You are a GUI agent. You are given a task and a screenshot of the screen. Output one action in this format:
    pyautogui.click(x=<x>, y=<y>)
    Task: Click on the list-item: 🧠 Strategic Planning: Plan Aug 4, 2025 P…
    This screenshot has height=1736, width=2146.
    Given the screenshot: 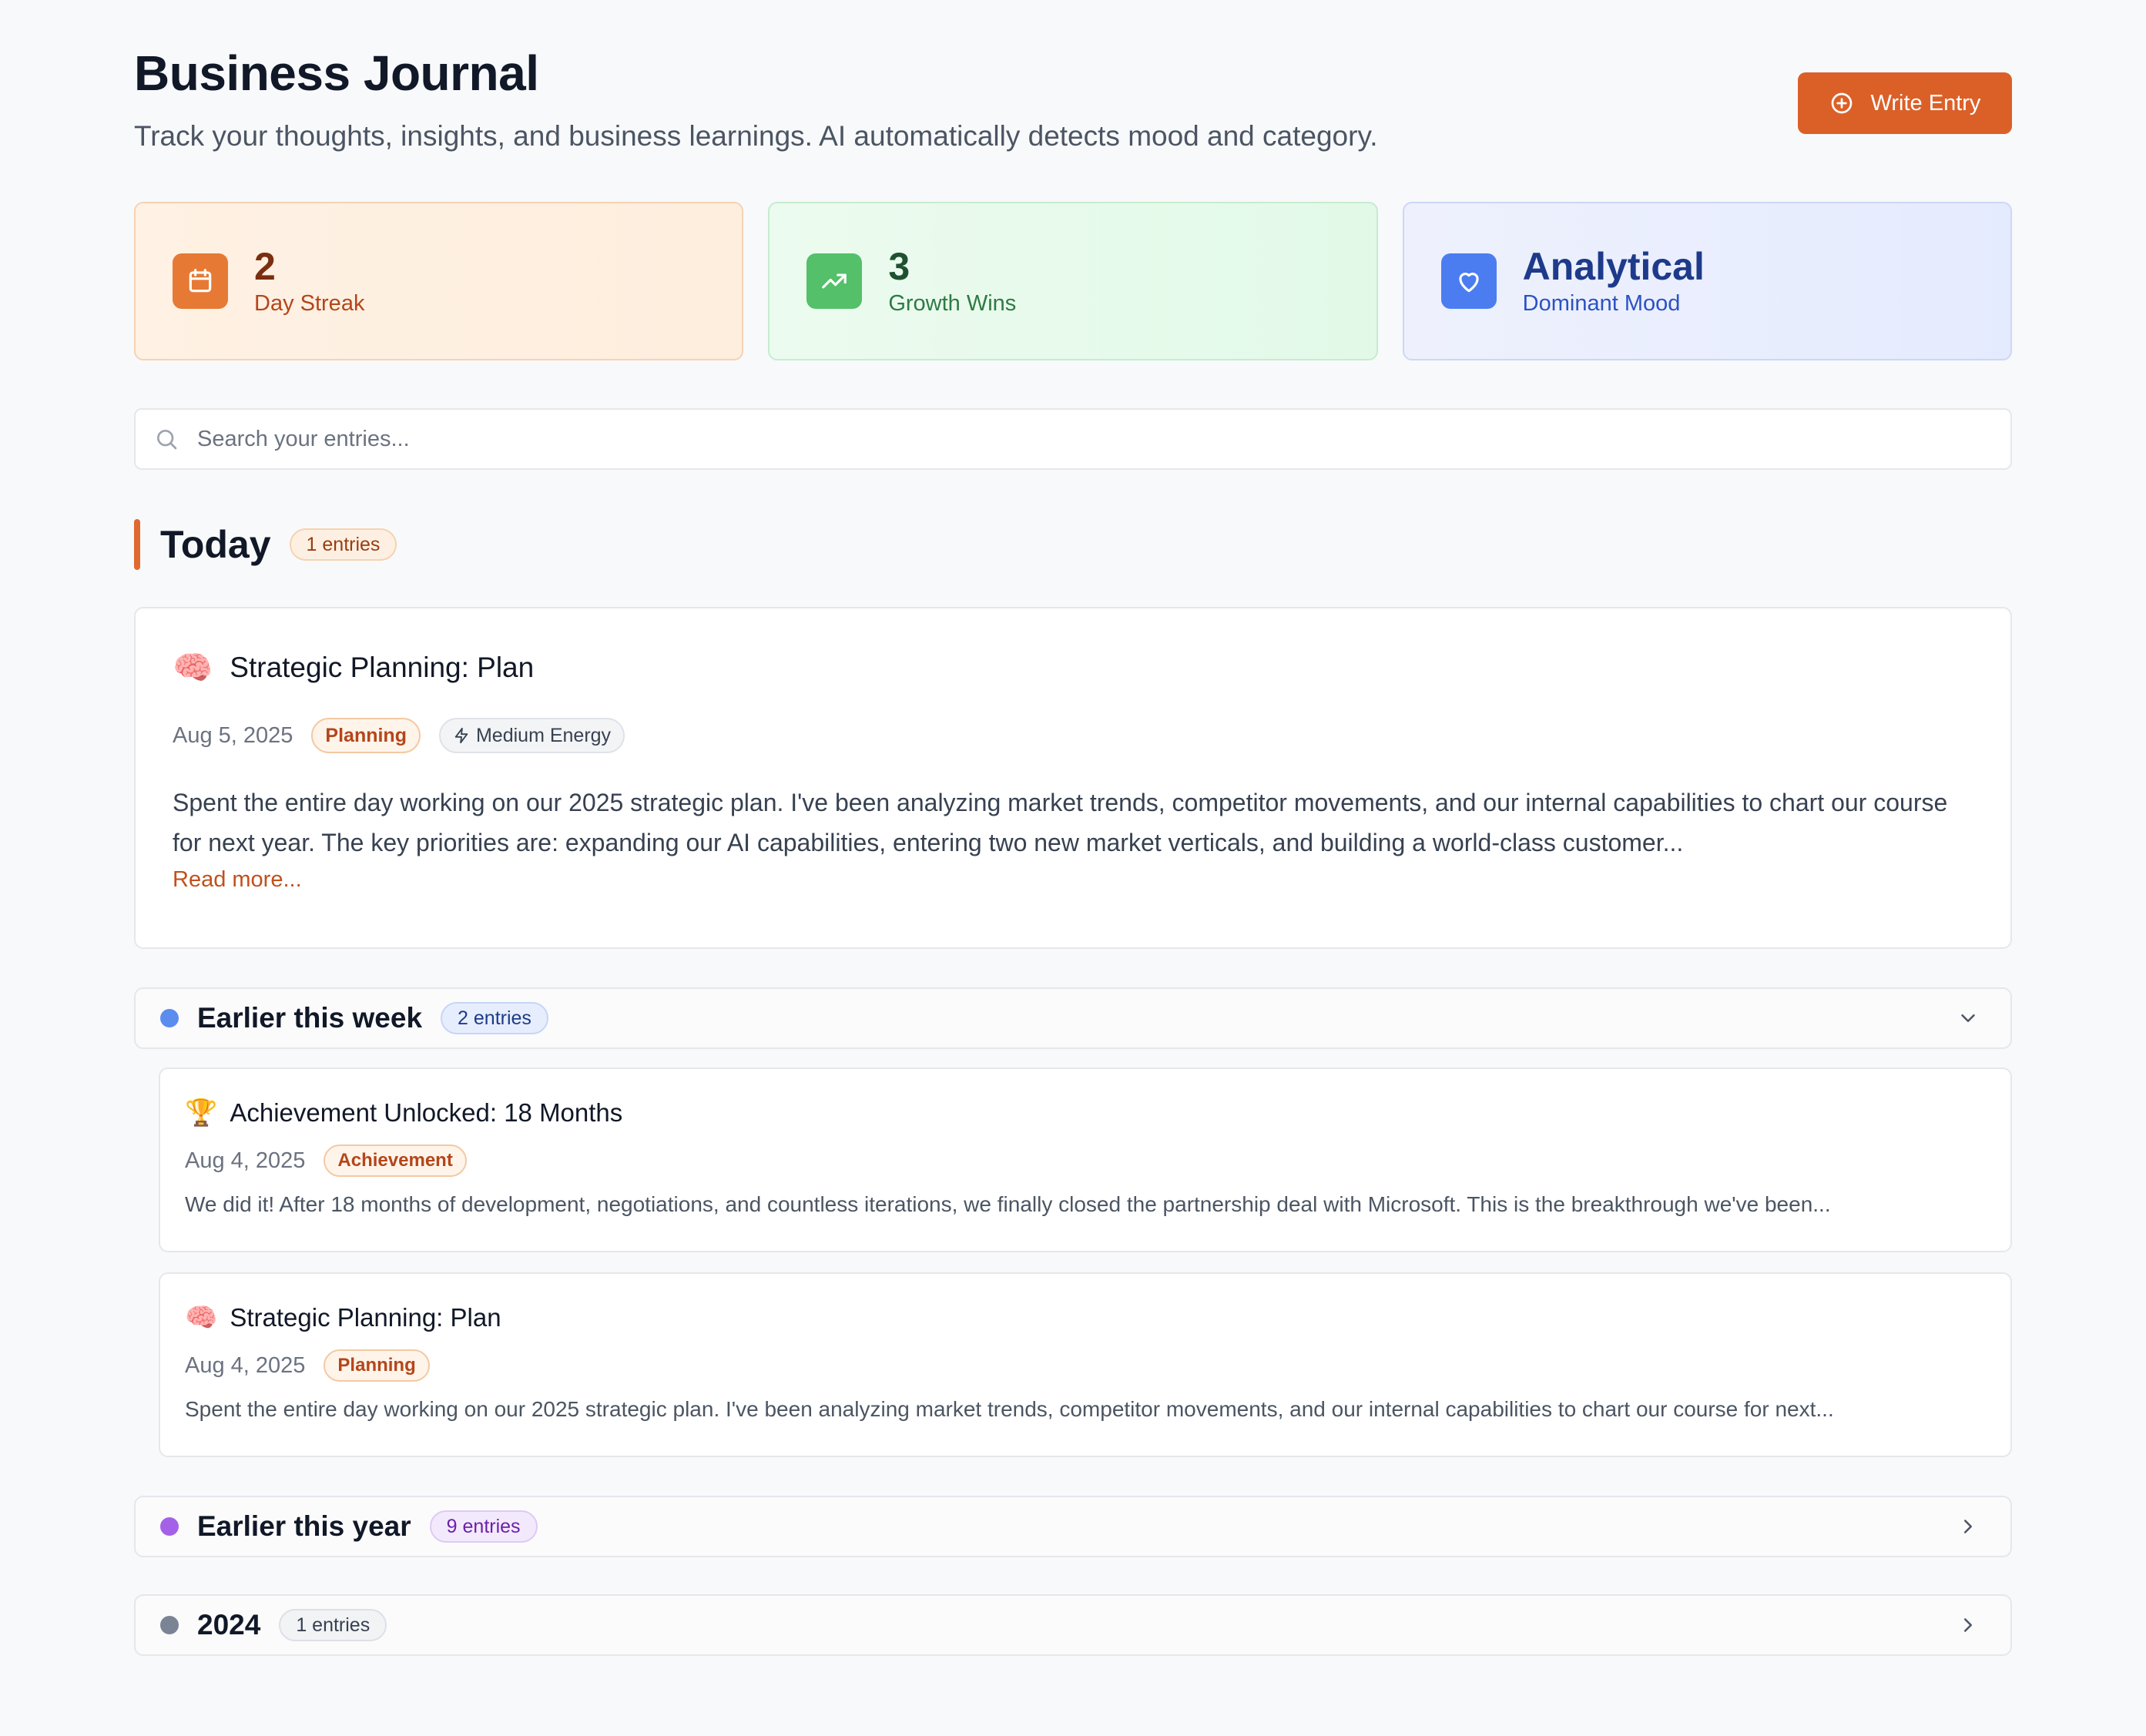 What is the action you would take?
    pyautogui.click(x=1085, y=1364)
    